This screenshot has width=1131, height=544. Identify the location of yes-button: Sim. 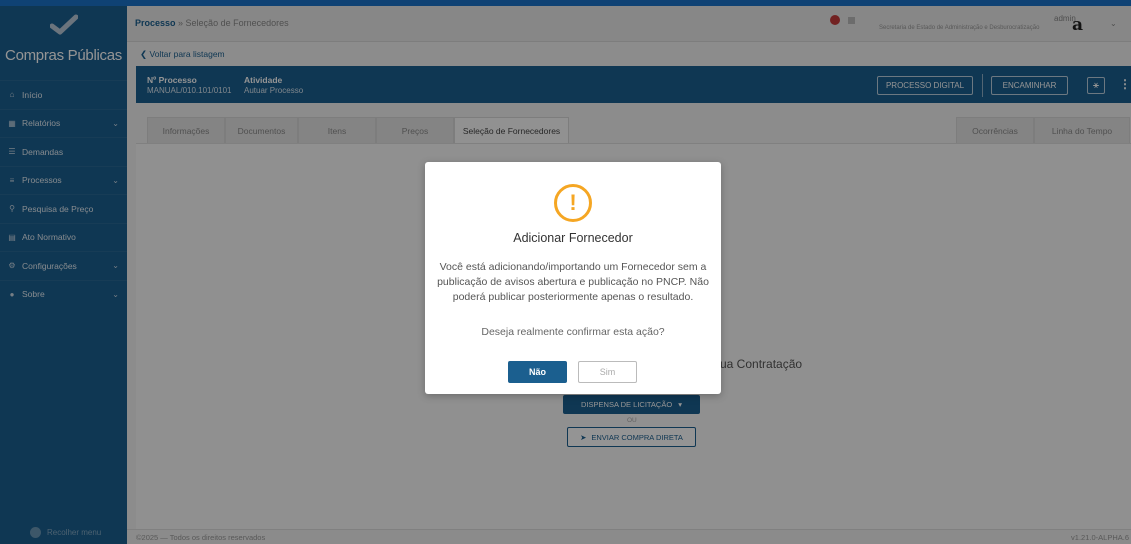
(607, 372).